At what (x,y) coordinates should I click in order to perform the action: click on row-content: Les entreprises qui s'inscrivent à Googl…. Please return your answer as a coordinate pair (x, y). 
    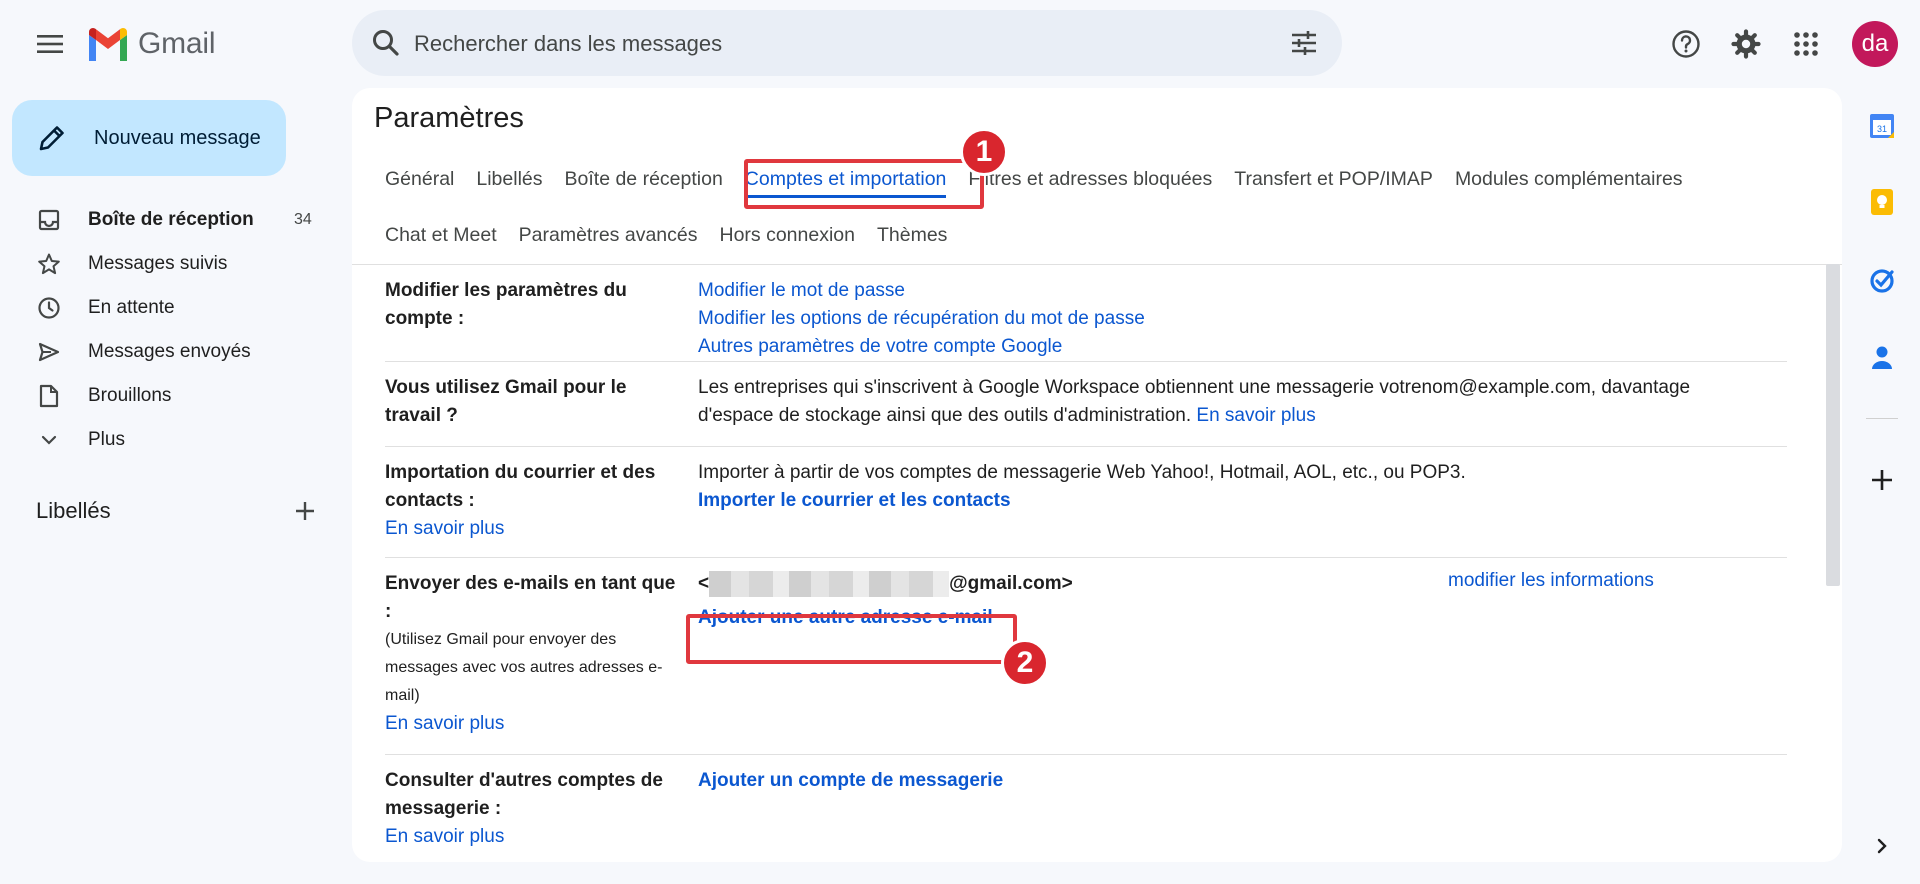
    Looking at the image, I should click on (1233, 402).